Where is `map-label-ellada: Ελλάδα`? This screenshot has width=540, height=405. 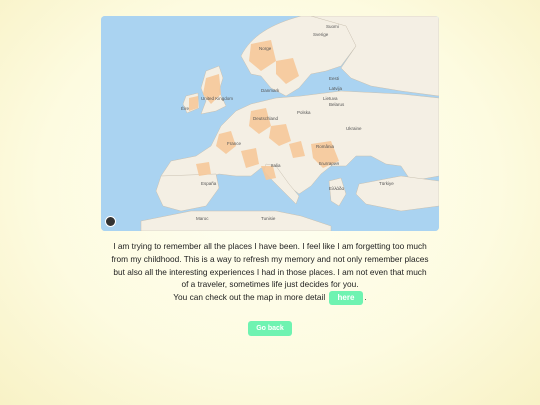
map-label-ellada: Ελλάδα is located at coordinates (337, 188).